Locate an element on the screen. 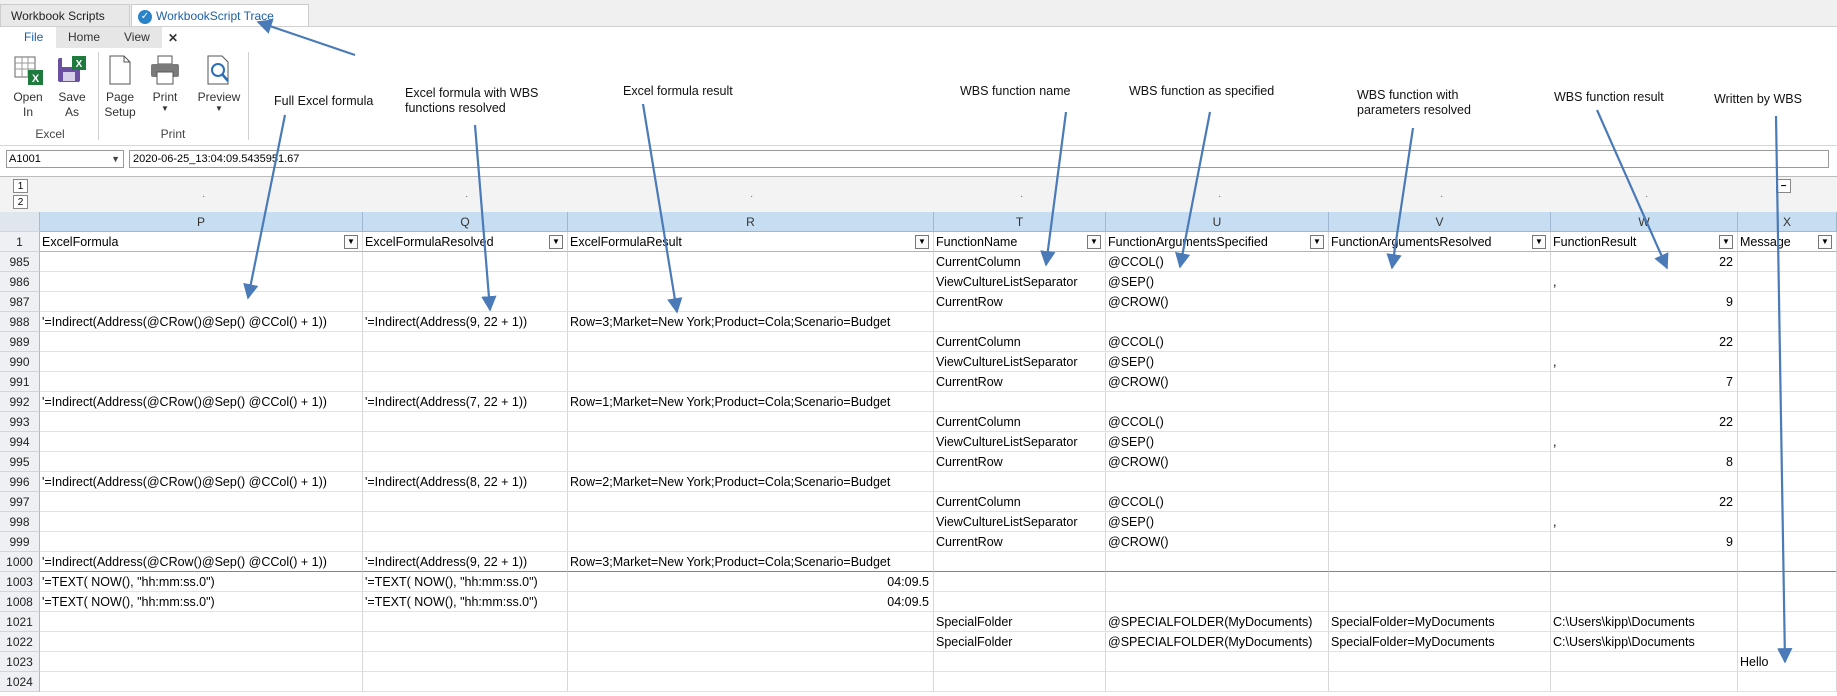  table-cell: @SPECIALFOLDER(MyDocuments) is located at coordinates (1217, 642).